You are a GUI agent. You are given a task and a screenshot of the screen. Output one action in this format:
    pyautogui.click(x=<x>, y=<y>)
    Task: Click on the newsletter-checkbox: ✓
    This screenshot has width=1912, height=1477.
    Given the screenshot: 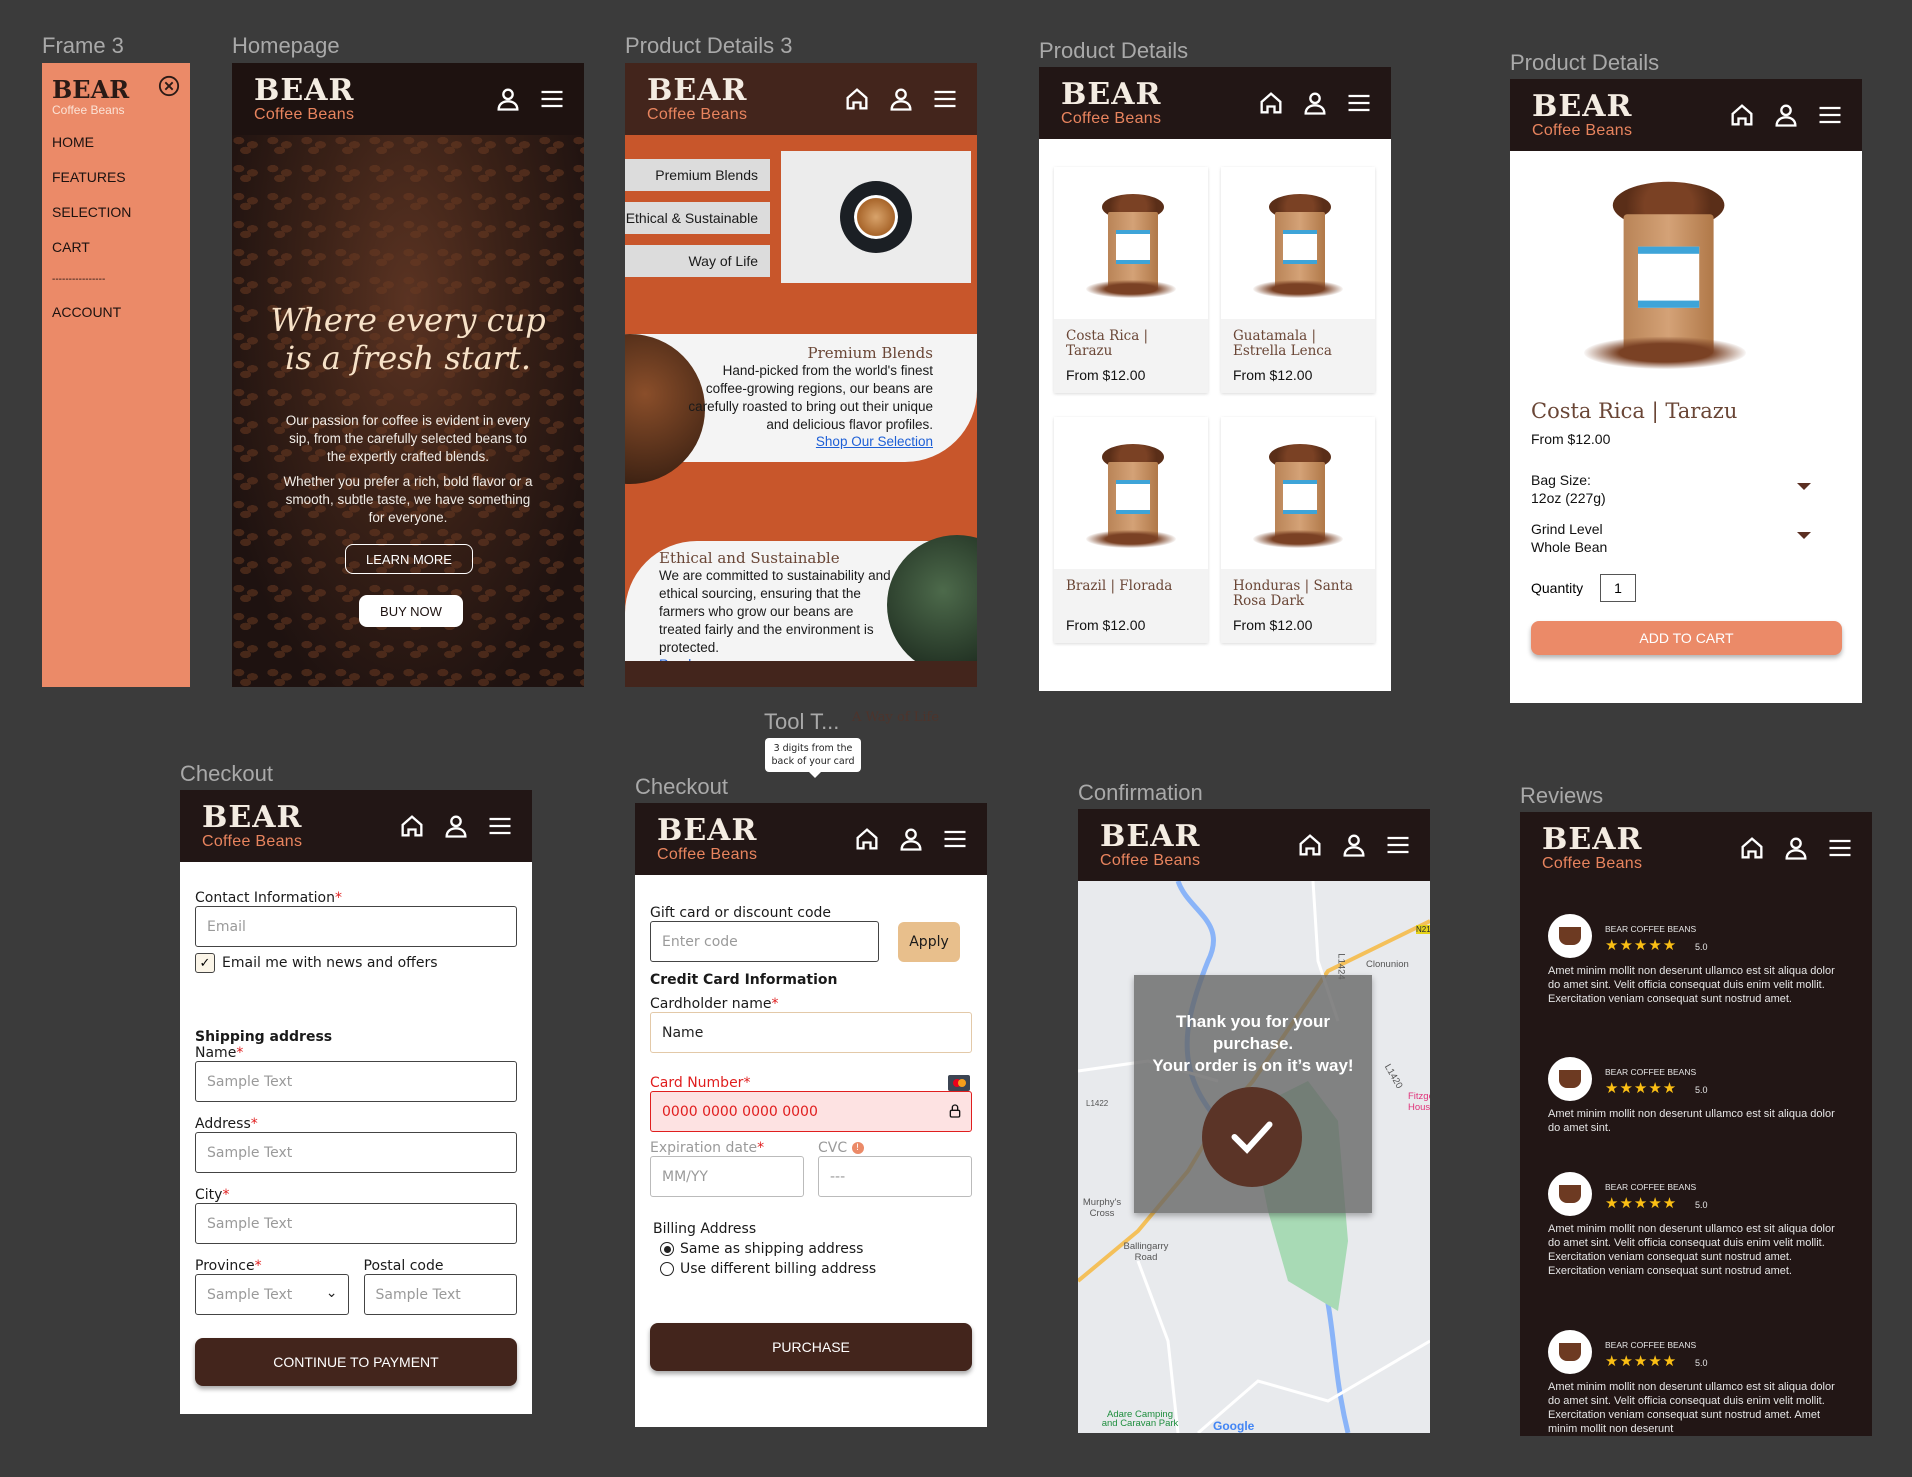 What is the action you would take?
    pyautogui.click(x=205, y=963)
    